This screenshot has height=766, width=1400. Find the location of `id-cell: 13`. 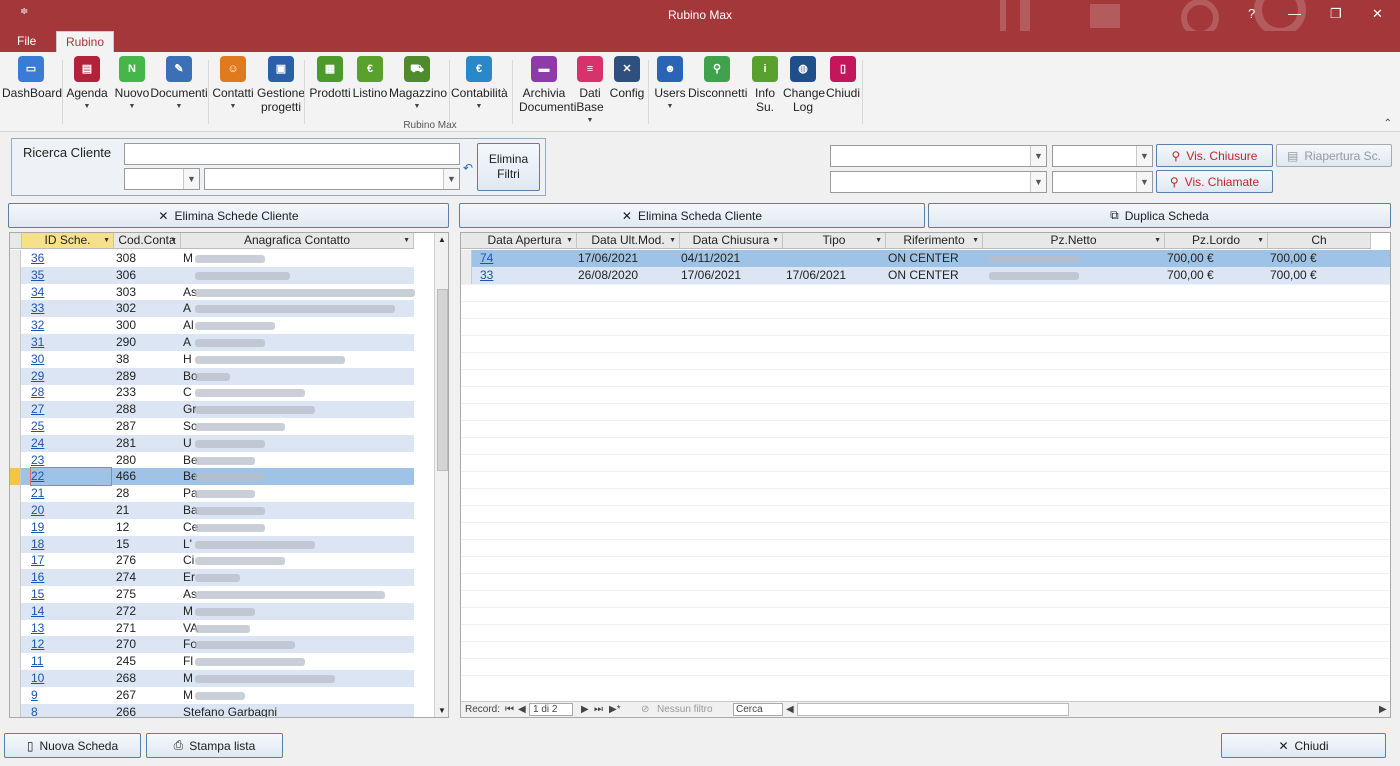

id-cell: 13 is located at coordinates (71, 628).